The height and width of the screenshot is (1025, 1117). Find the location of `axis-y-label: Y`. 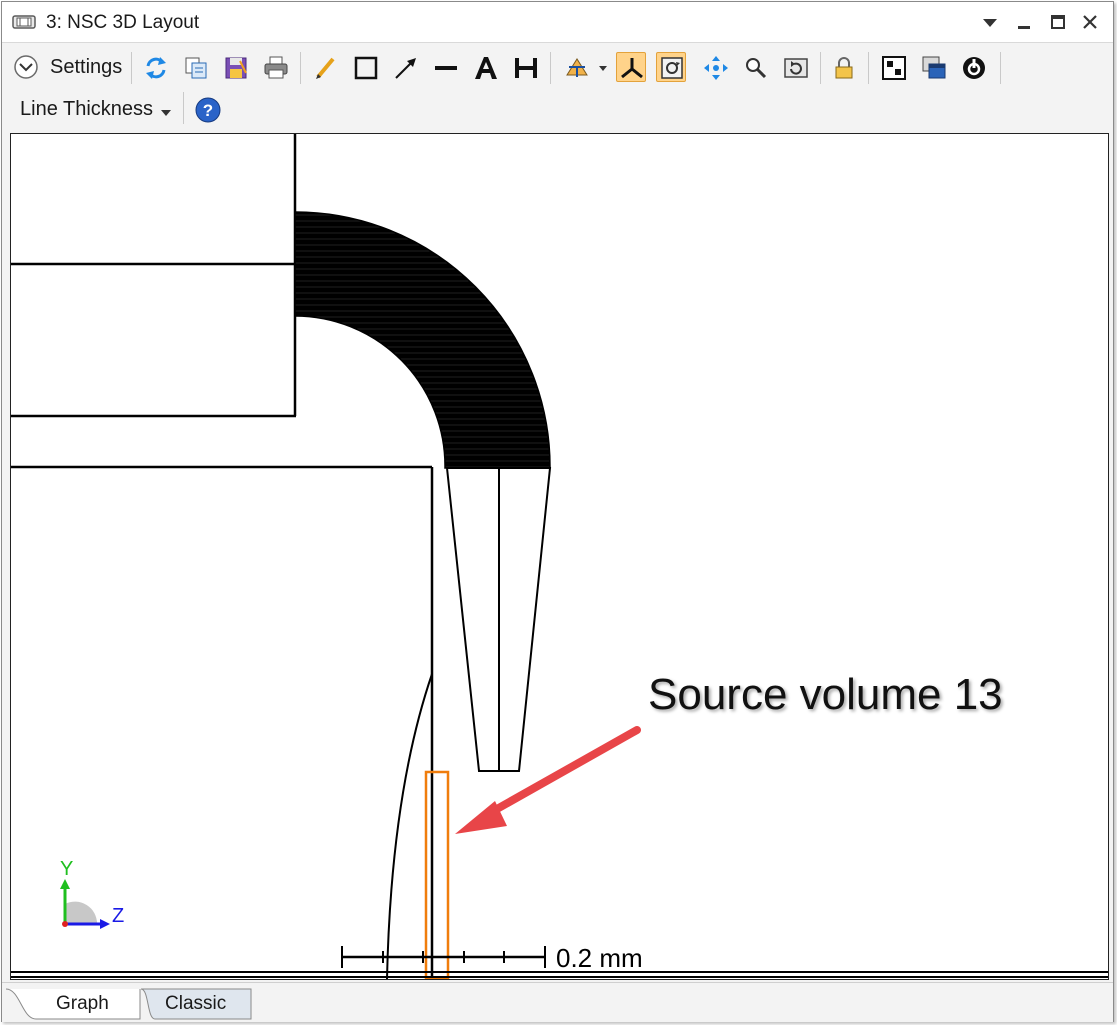

axis-y-label: Y is located at coordinates (66, 869).